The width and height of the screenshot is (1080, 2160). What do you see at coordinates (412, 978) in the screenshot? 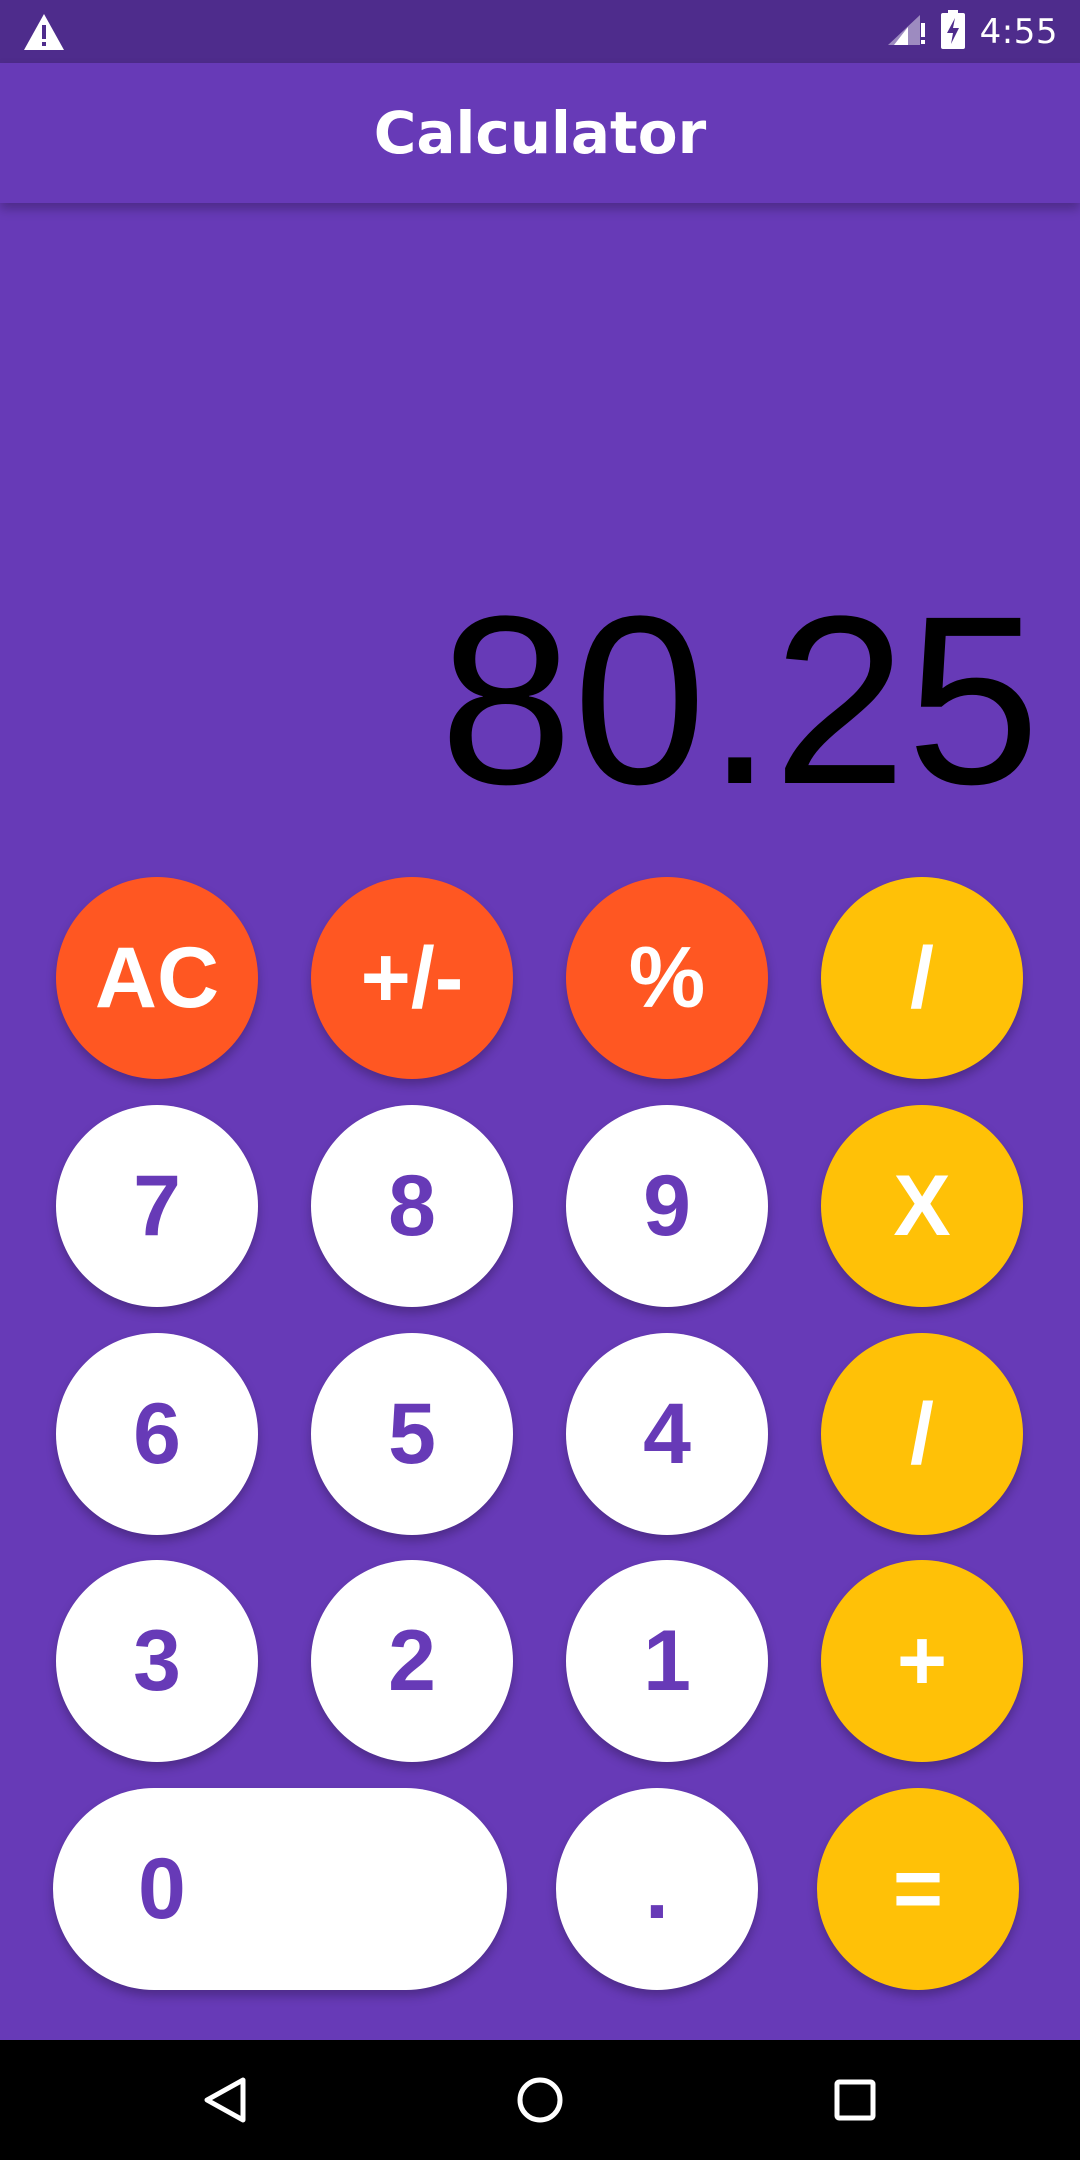
I see `plus-minus-button: +/-` at bounding box center [412, 978].